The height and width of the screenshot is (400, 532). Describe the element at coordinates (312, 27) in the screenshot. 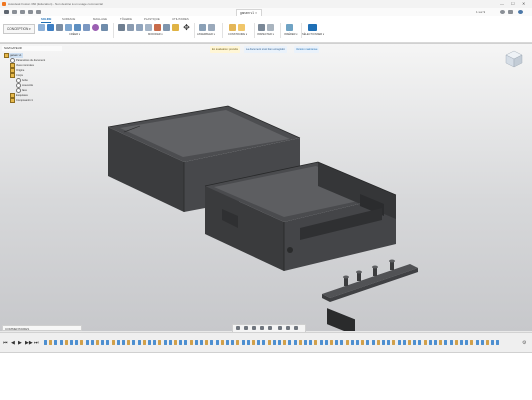

I see `select-icon` at that location.